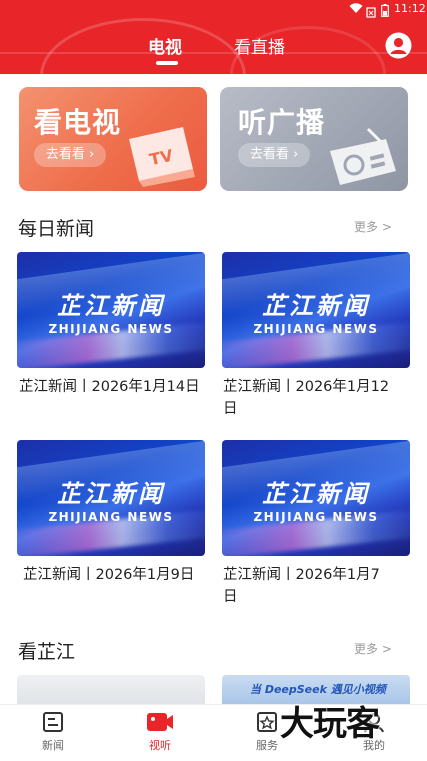  Describe the element at coordinates (306, 398) in the screenshot. I see `news-caption: 芷江新闻丨2026年1月12日` at that location.